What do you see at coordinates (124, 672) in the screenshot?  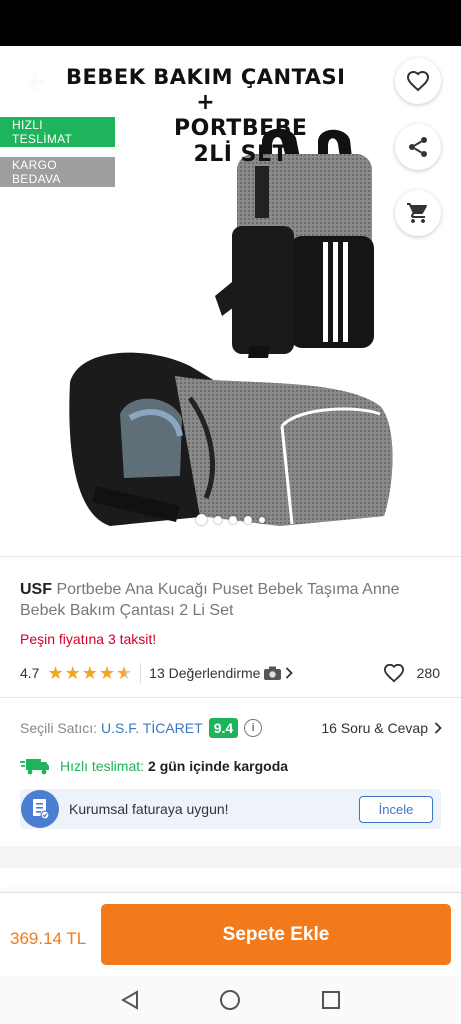 I see `star-half-icon: ★` at bounding box center [124, 672].